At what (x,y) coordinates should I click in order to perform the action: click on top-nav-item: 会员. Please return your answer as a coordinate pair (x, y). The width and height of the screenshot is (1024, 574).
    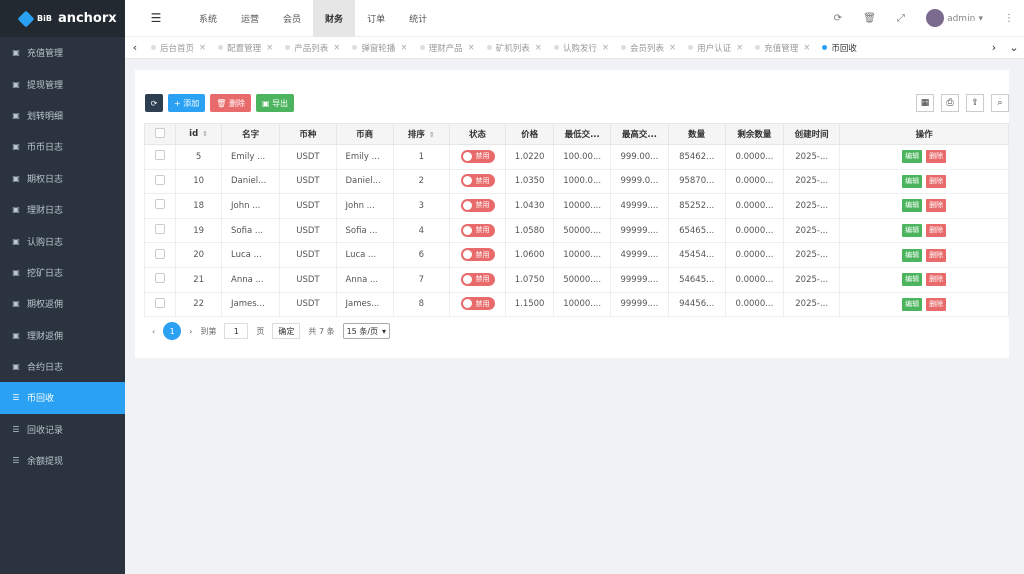
    Looking at the image, I should click on (292, 18).